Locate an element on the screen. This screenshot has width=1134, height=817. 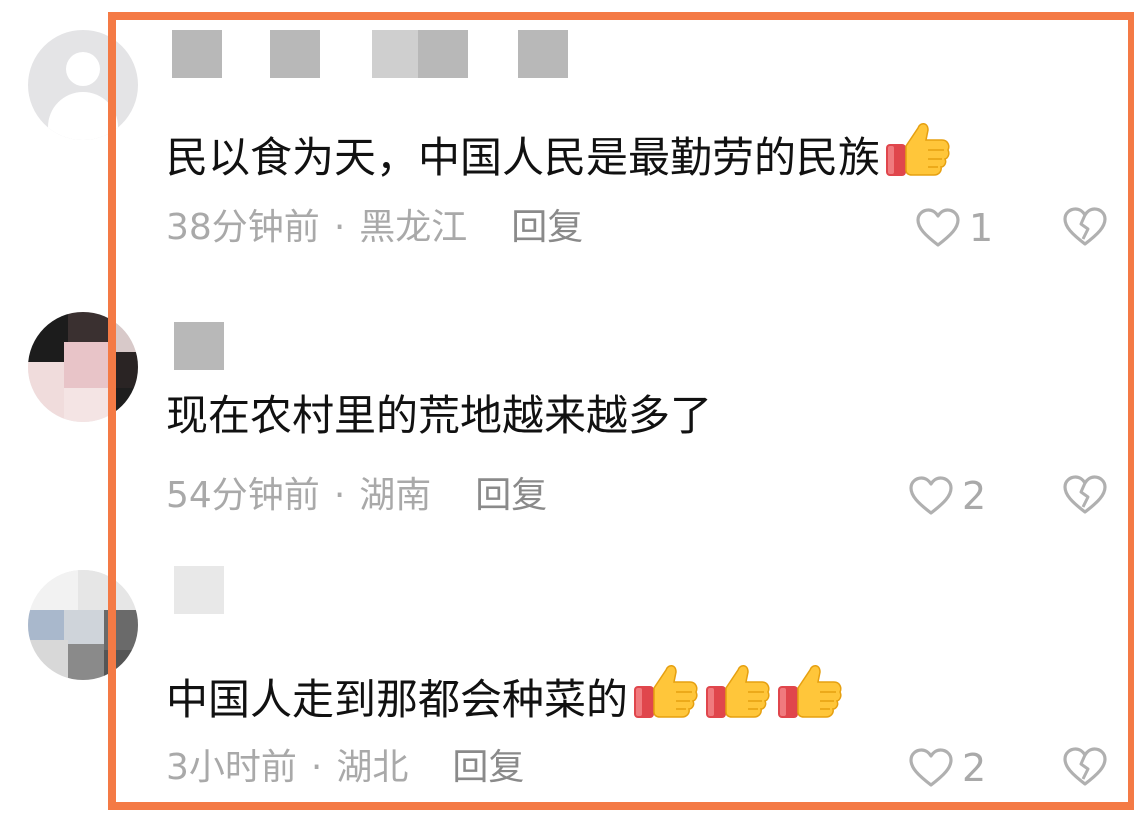
comment-location: 黑龙江 is located at coordinates (413, 227).